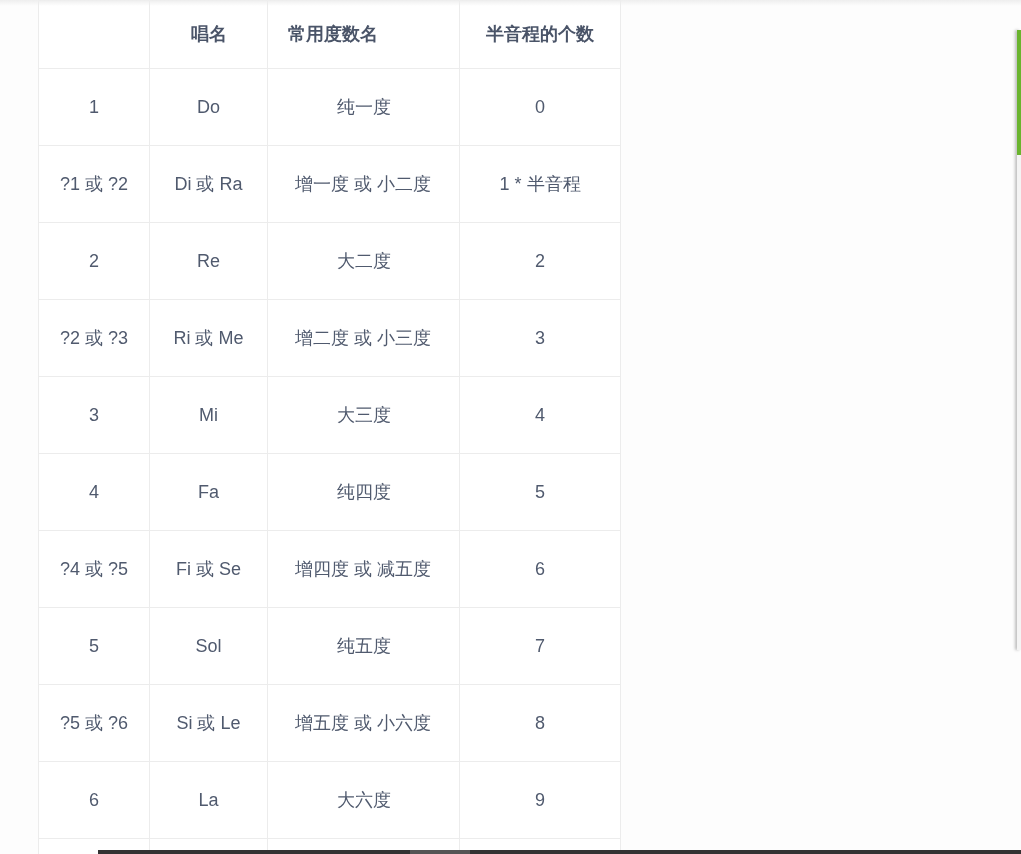  What do you see at coordinates (208, 338) in the screenshot?
I see `table-cell: Ri 或 Me` at bounding box center [208, 338].